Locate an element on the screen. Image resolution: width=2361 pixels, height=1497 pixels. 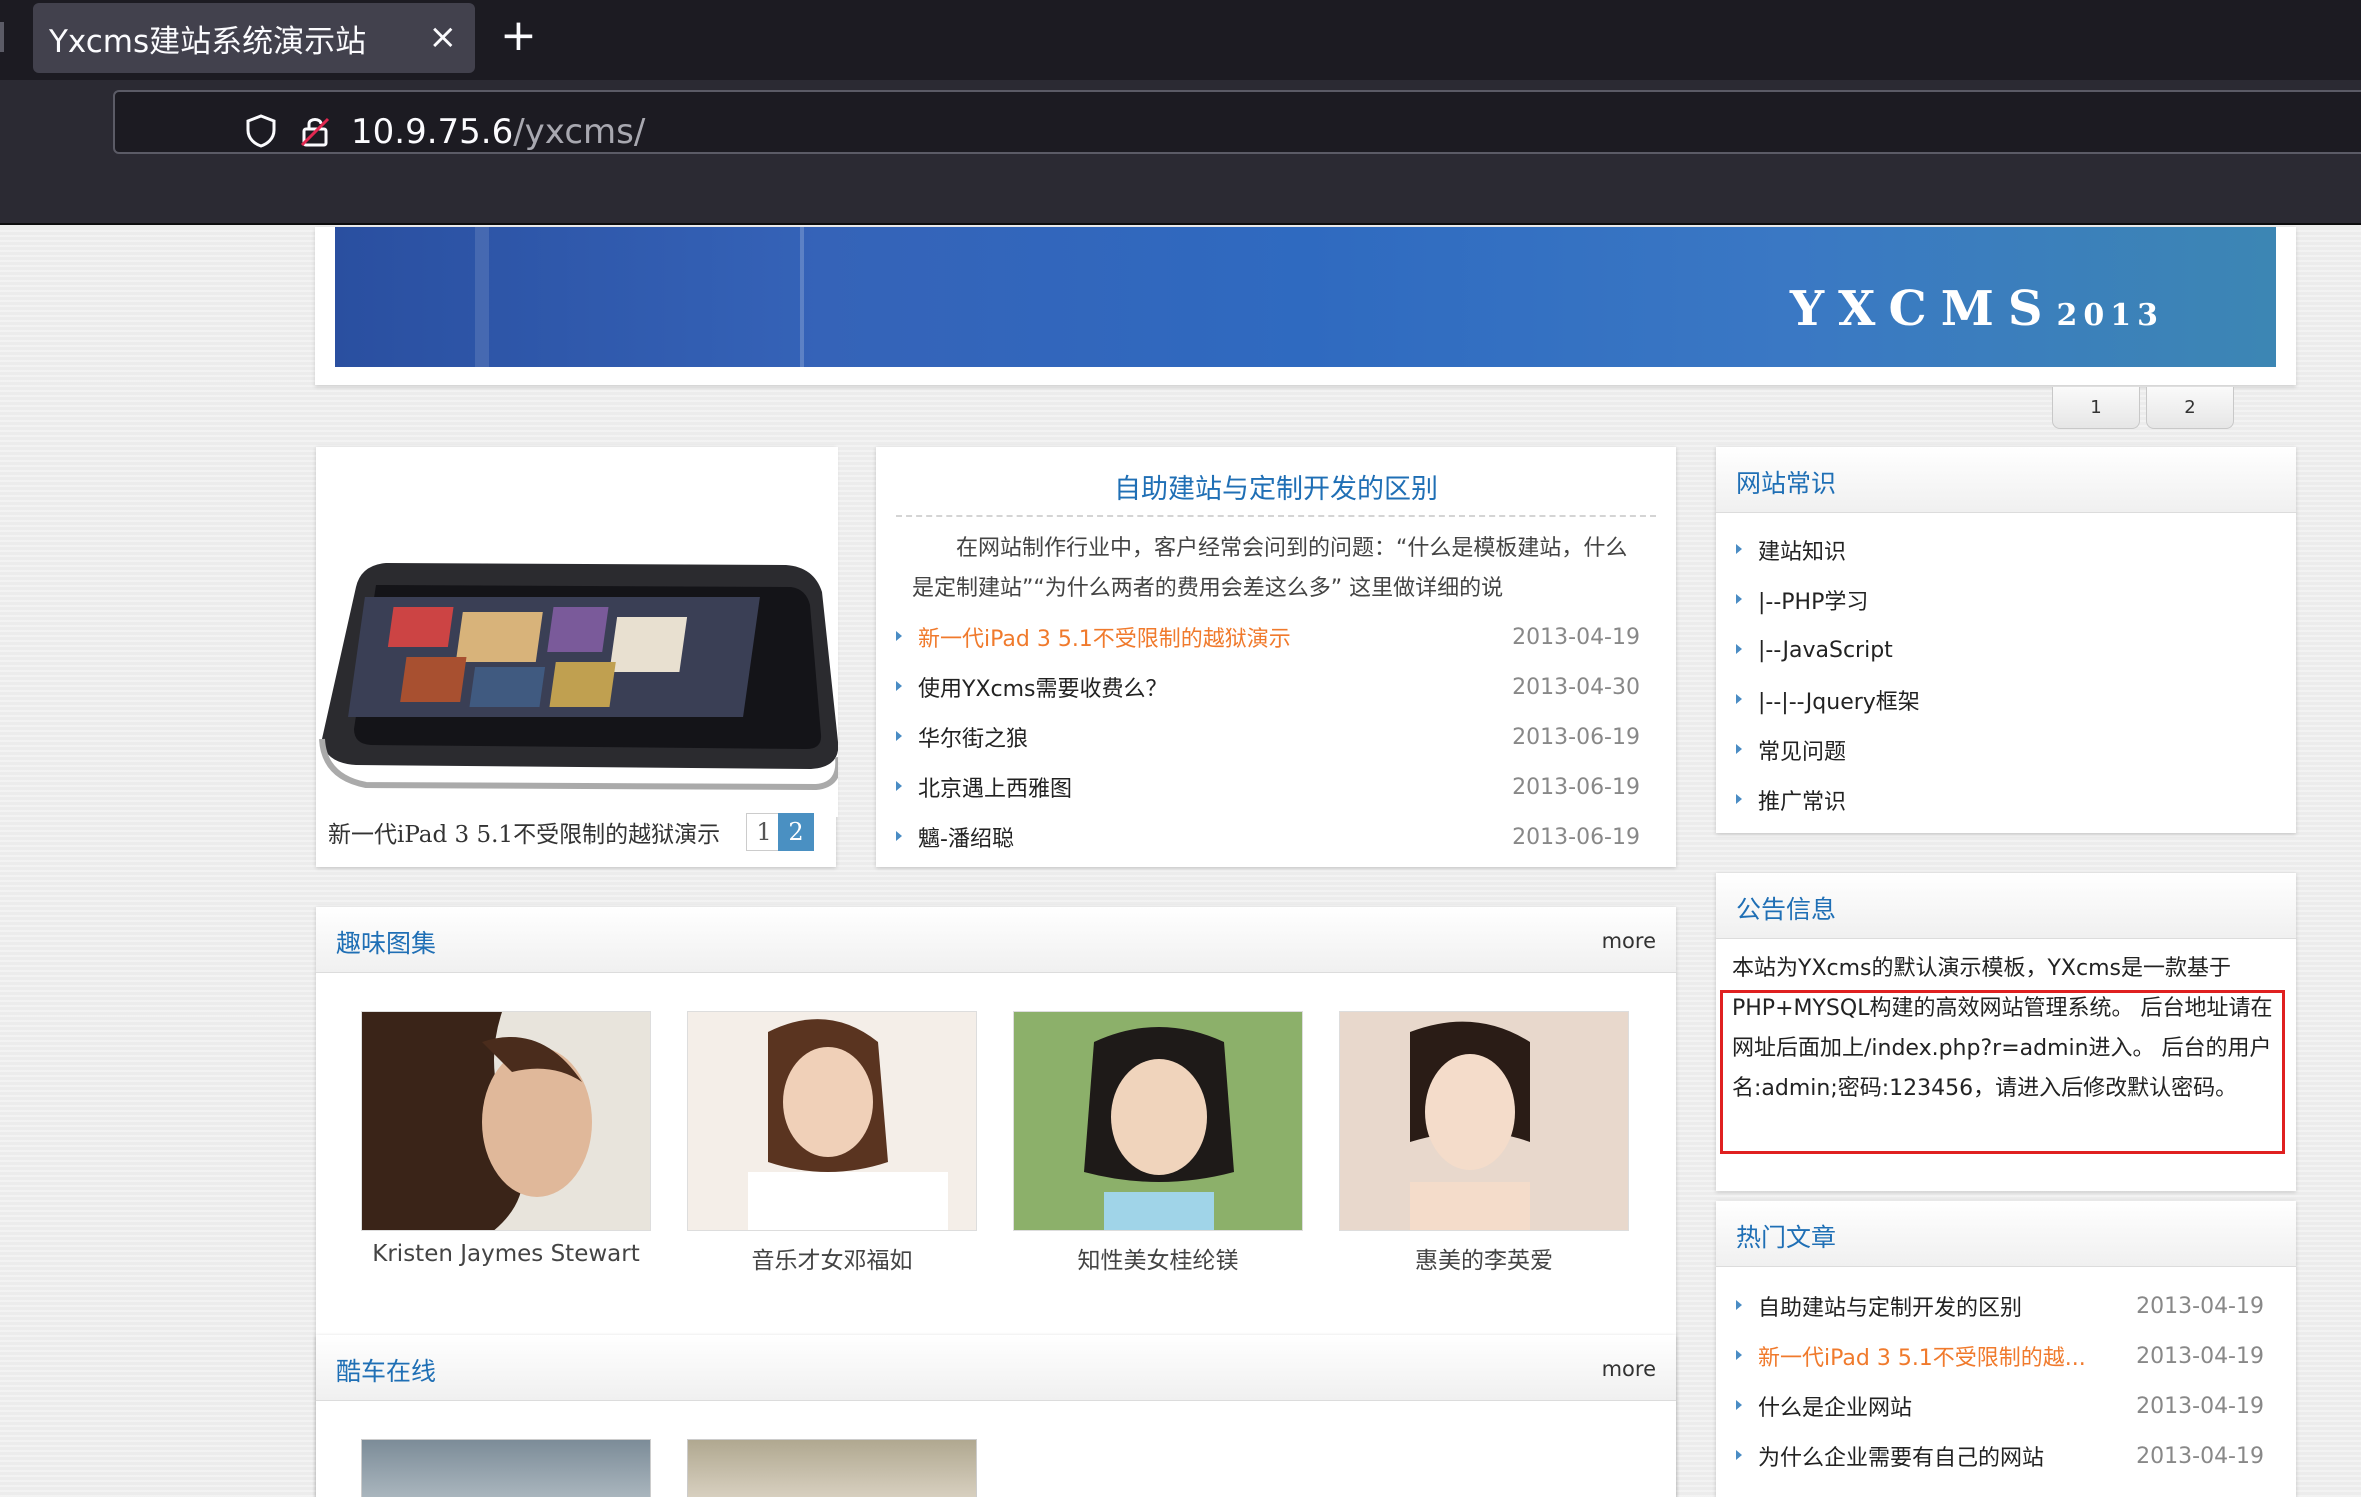
browser-tab: Yxcms建站系统演示站 × is located at coordinates (254, 38).